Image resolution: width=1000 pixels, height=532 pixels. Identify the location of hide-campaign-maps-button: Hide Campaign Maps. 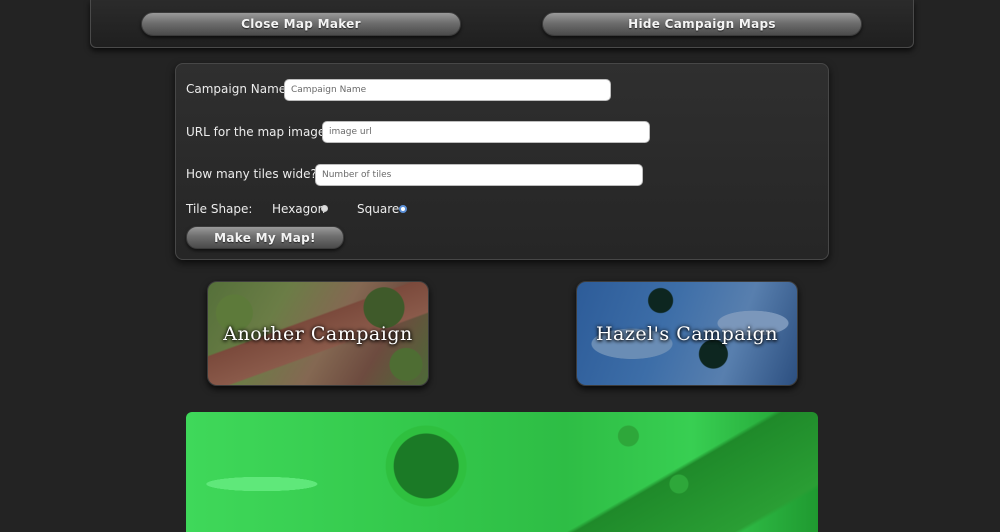
(702, 24).